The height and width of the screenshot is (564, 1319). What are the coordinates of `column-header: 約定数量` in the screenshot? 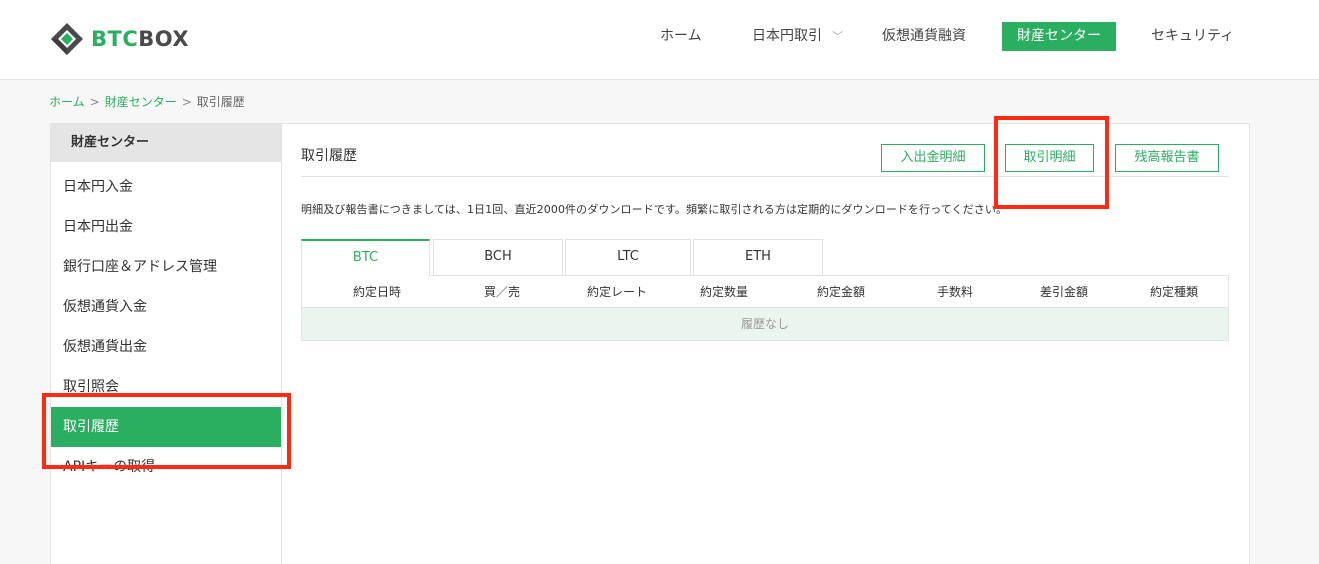 It's located at (723, 292).